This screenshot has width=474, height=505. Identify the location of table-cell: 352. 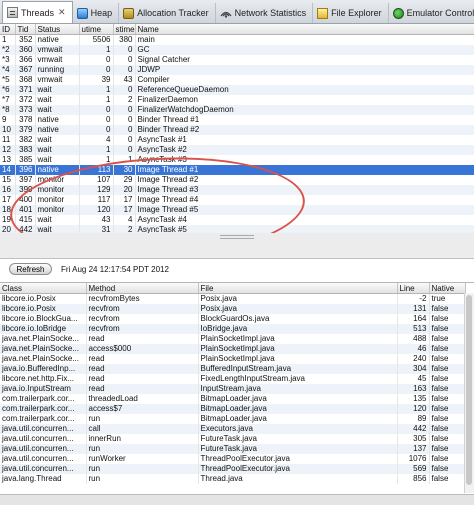
(25, 39).